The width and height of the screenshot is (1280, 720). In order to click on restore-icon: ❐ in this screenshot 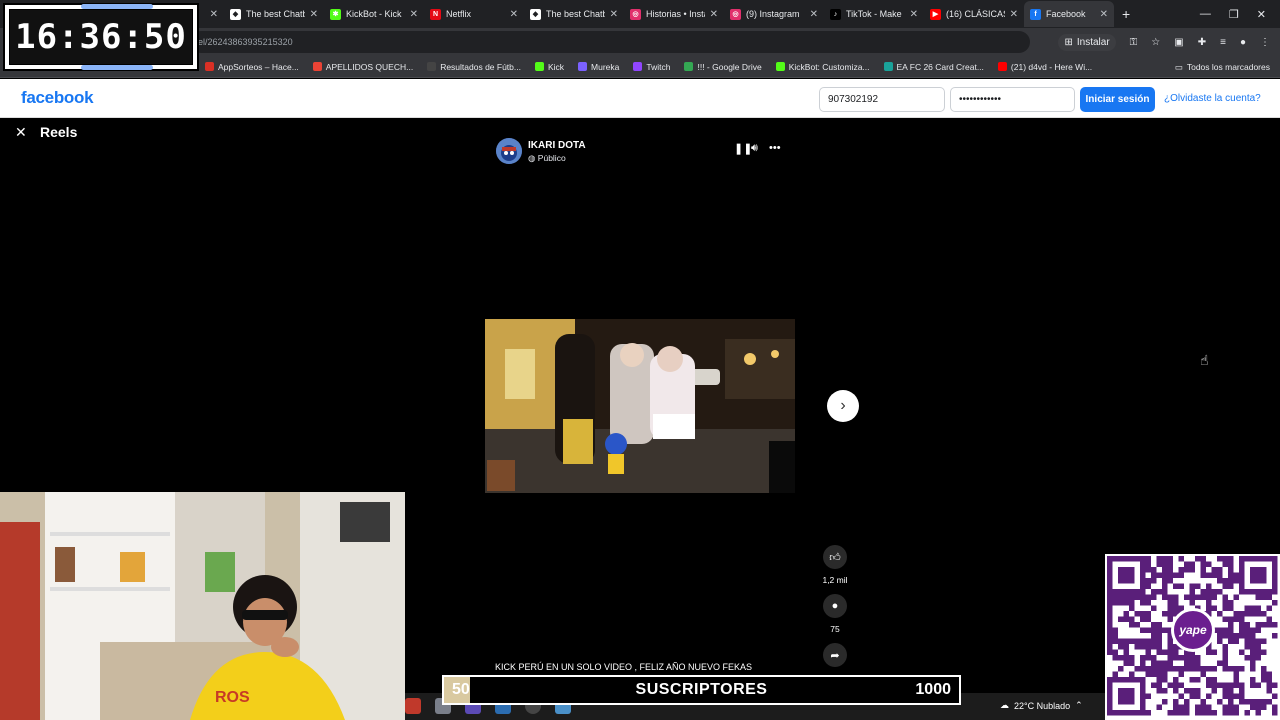, I will do `click(1234, 14)`.